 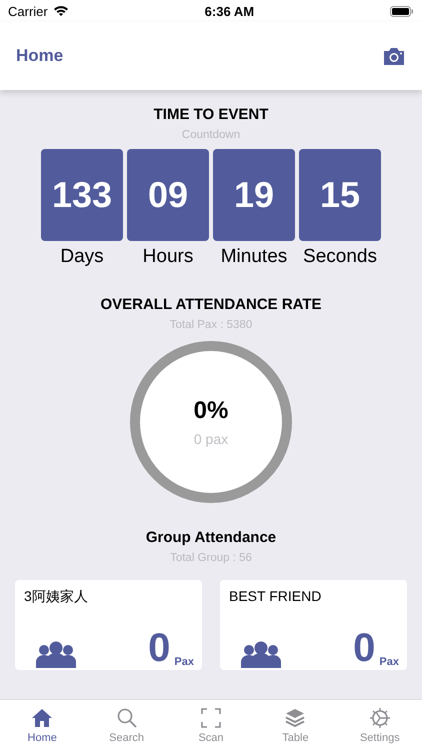 What do you see at coordinates (211, 718) in the screenshot?
I see `frame-icon` at bounding box center [211, 718].